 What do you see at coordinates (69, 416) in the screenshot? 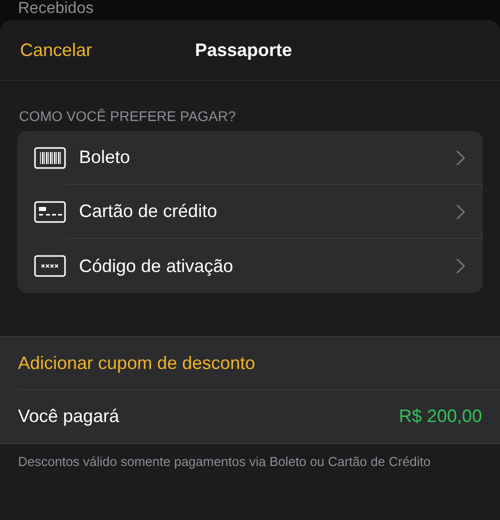
I see `total-label: Você pagará` at bounding box center [69, 416].